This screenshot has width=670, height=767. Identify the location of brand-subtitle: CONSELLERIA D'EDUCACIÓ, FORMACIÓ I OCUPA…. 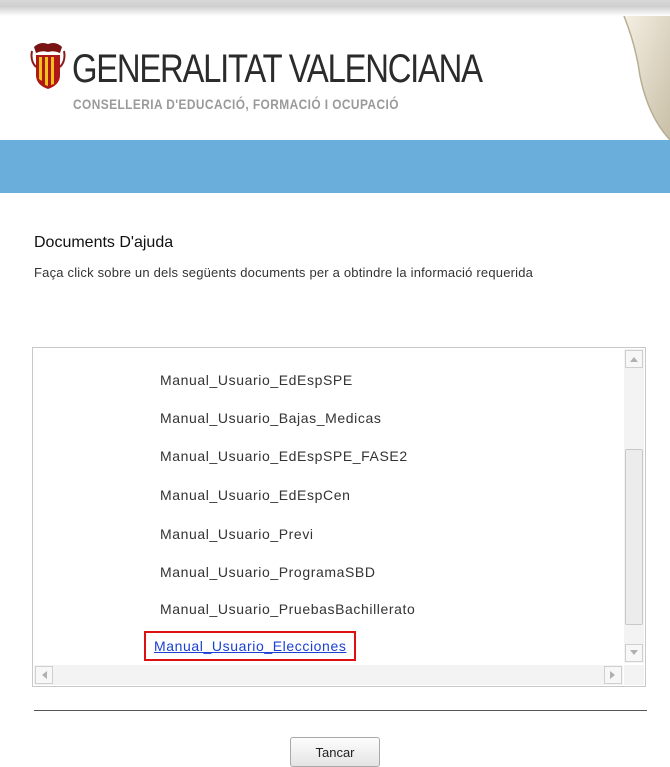
(236, 104).